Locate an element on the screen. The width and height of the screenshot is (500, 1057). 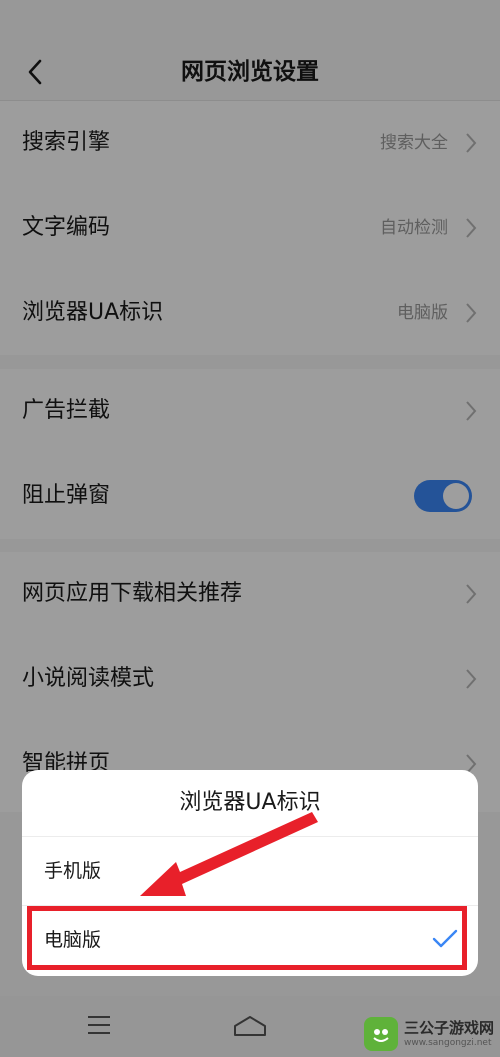
annotation-arrow-icon is located at coordinates (229, 854).